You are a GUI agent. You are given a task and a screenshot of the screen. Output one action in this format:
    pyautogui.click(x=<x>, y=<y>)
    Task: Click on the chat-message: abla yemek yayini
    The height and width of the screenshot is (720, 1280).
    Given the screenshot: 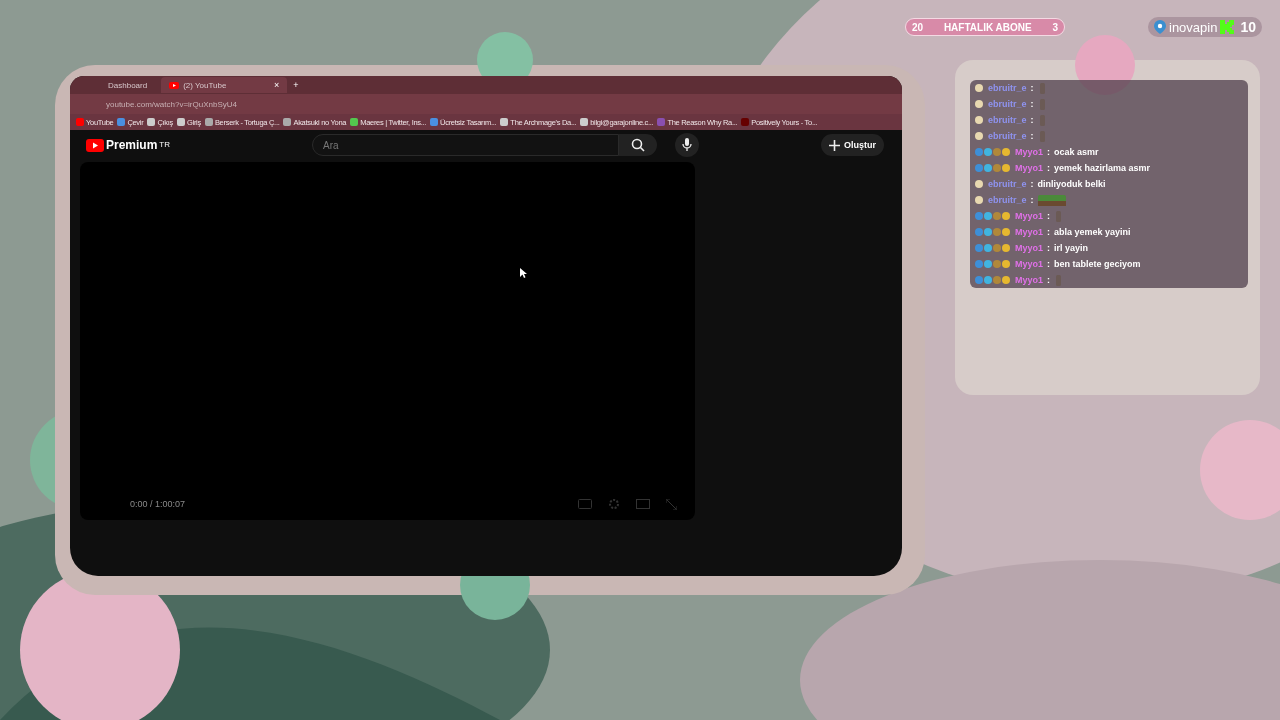 What is the action you would take?
    pyautogui.click(x=1092, y=232)
    